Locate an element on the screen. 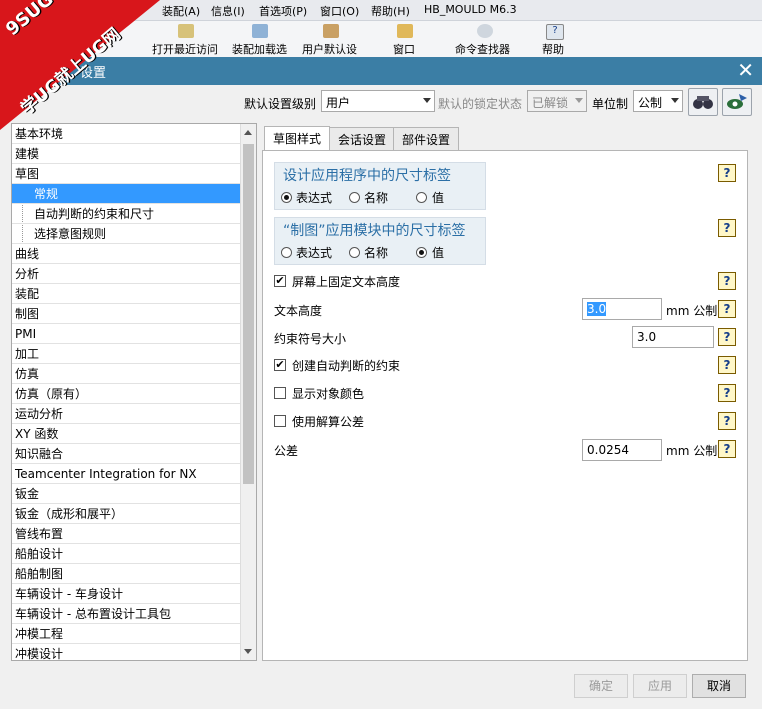 This screenshot has width=762, height=709. tree-item: 知识融合 is located at coordinates (127, 454).